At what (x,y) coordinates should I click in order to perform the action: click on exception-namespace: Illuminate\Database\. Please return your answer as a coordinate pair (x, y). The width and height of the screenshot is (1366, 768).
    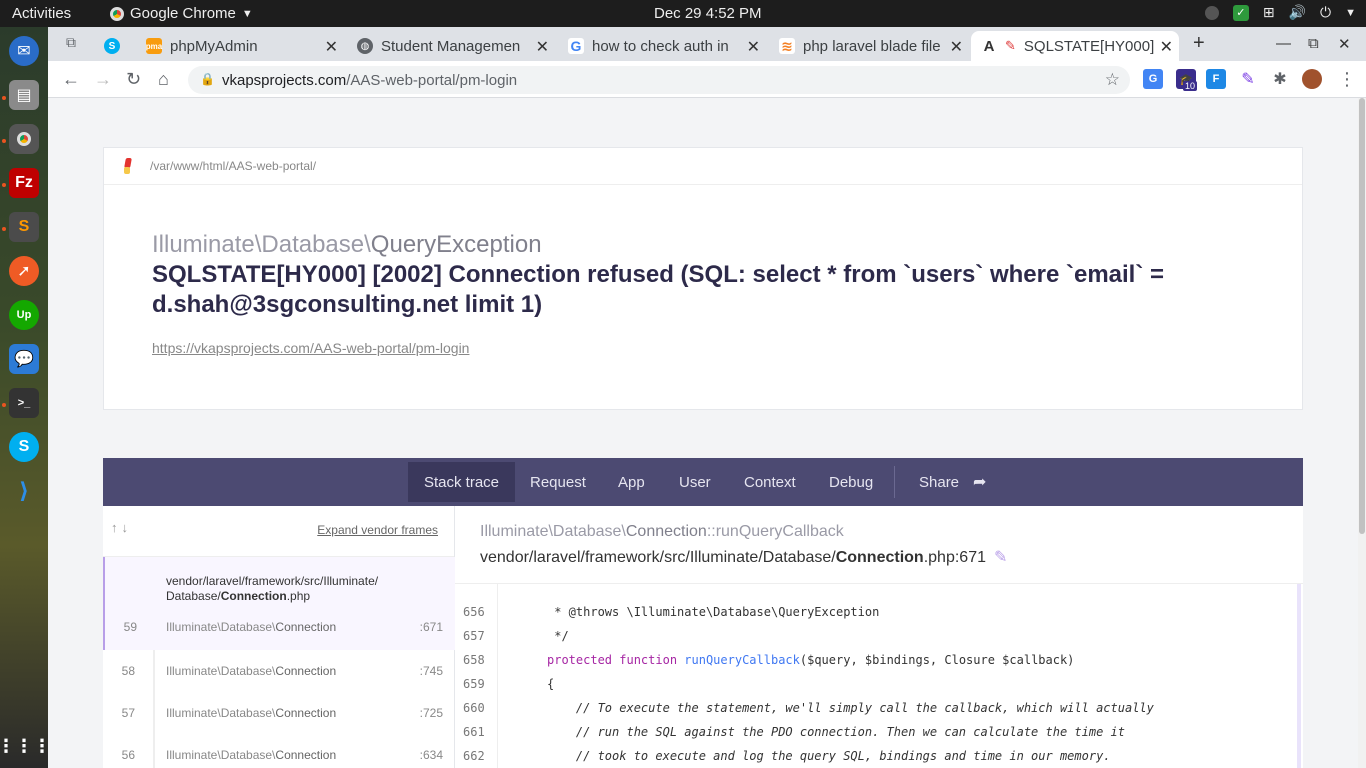
    Looking at the image, I should click on (261, 244).